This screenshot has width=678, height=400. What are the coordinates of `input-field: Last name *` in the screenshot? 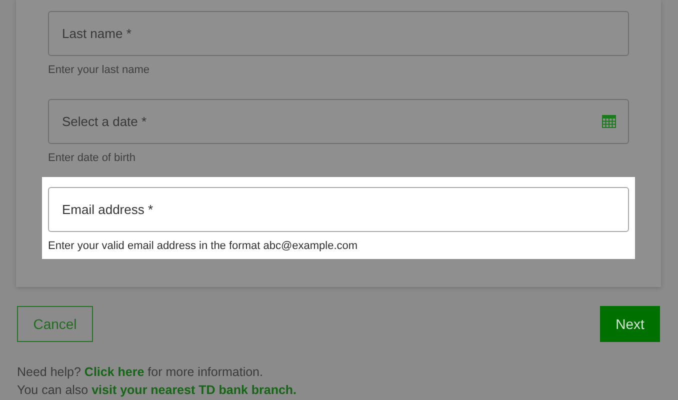 It's located at (338, 33).